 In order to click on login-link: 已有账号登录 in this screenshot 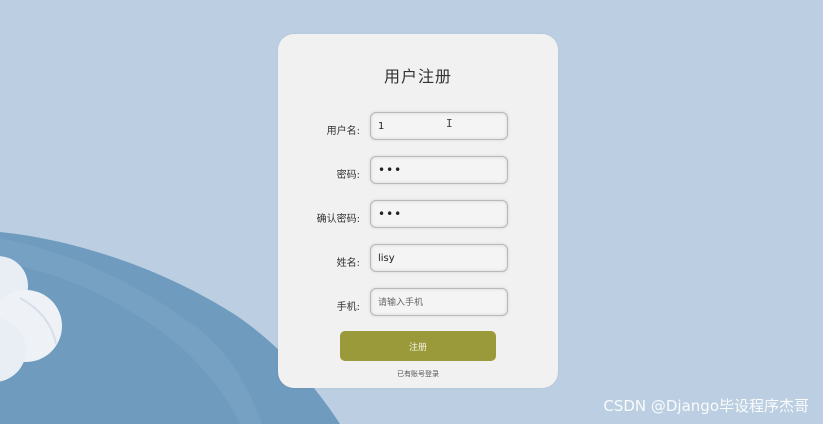, I will do `click(418, 374)`.